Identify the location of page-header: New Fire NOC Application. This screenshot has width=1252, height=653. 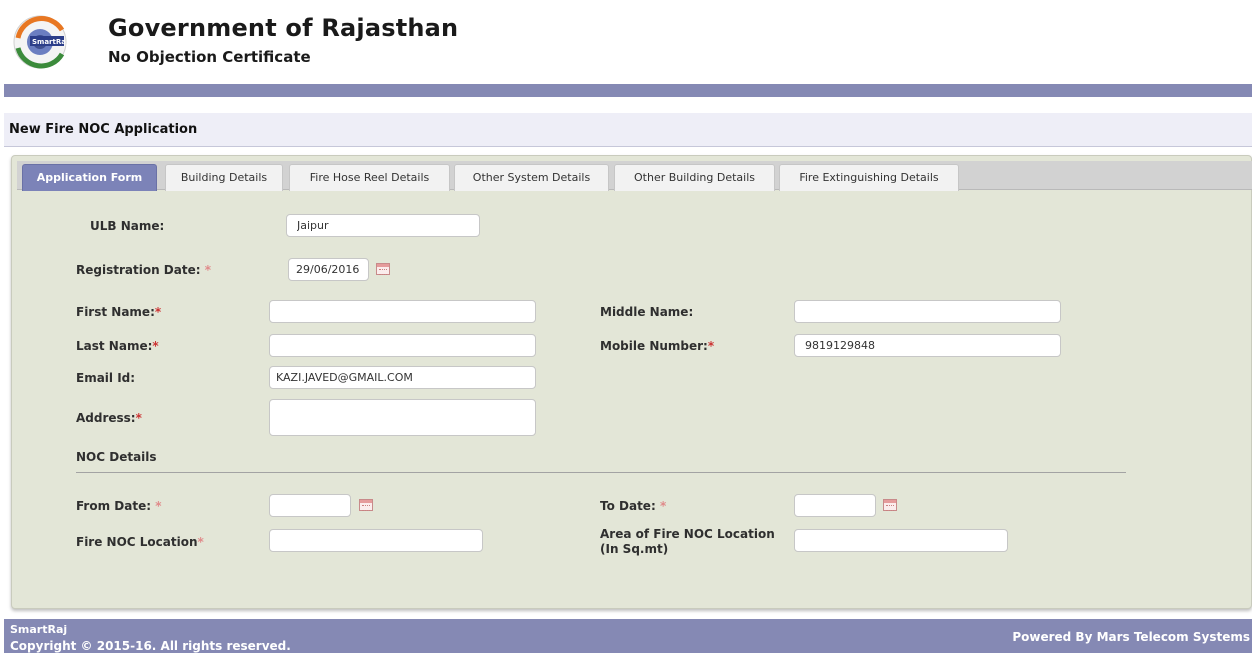
(628, 130).